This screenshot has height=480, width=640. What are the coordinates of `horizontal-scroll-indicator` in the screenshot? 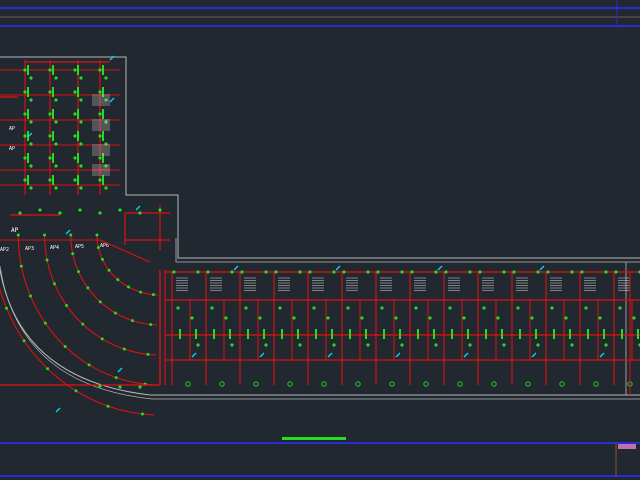 It's located at (314, 438).